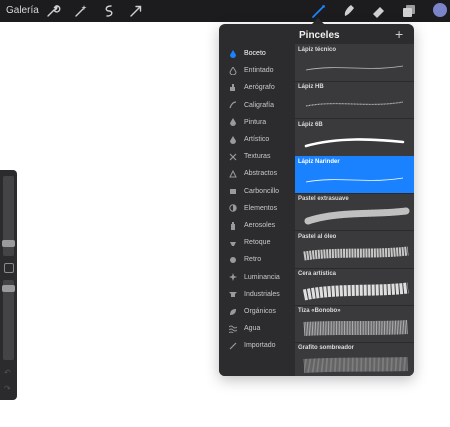  I want to click on category-label: Agua, so click(252, 329).